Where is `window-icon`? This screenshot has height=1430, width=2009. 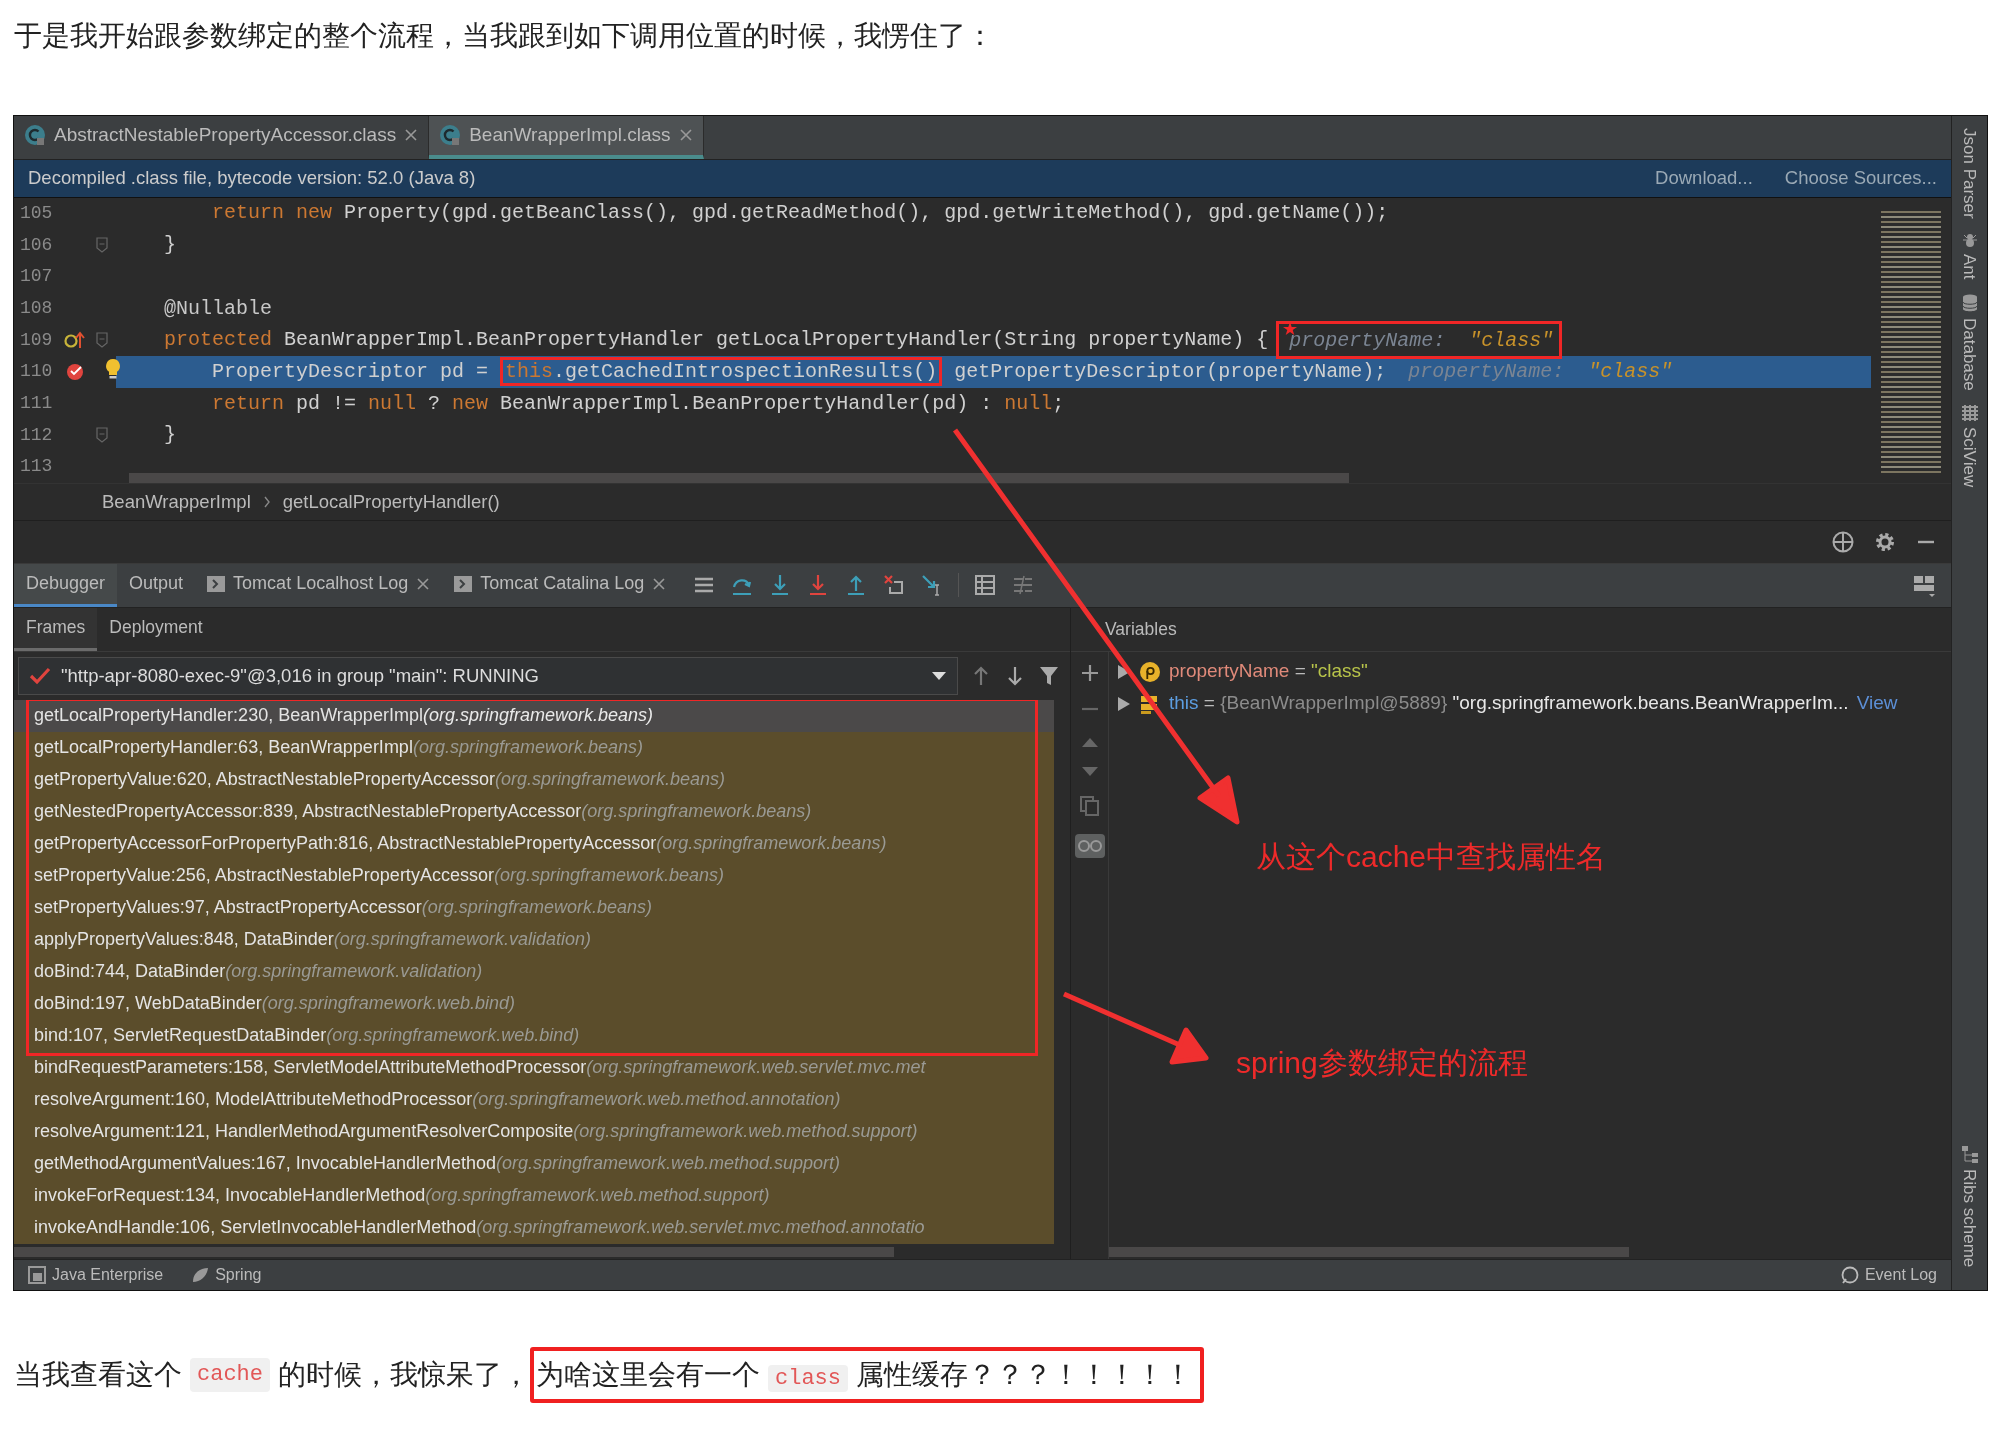
window-icon is located at coordinates (37, 1274).